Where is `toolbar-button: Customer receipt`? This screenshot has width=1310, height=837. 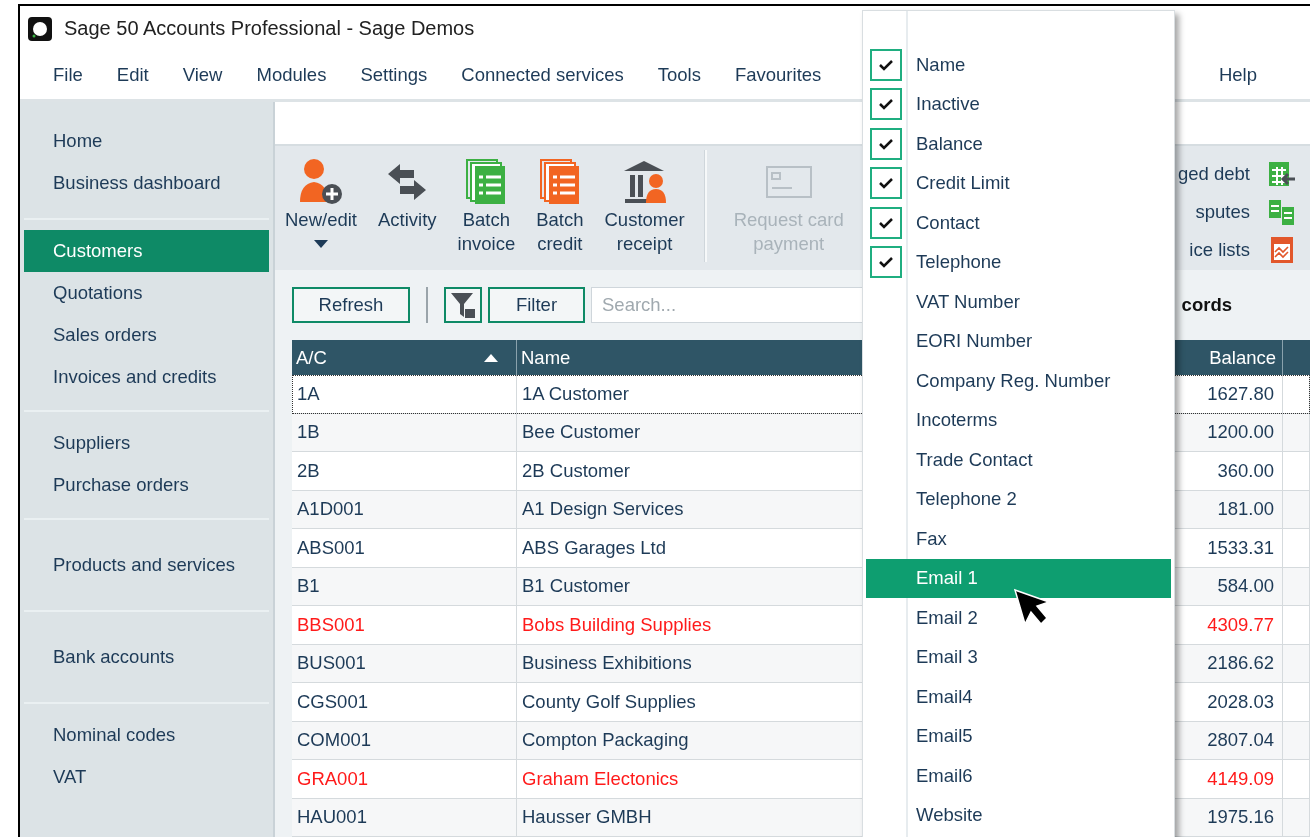 toolbar-button: Customer receipt is located at coordinates (644, 206).